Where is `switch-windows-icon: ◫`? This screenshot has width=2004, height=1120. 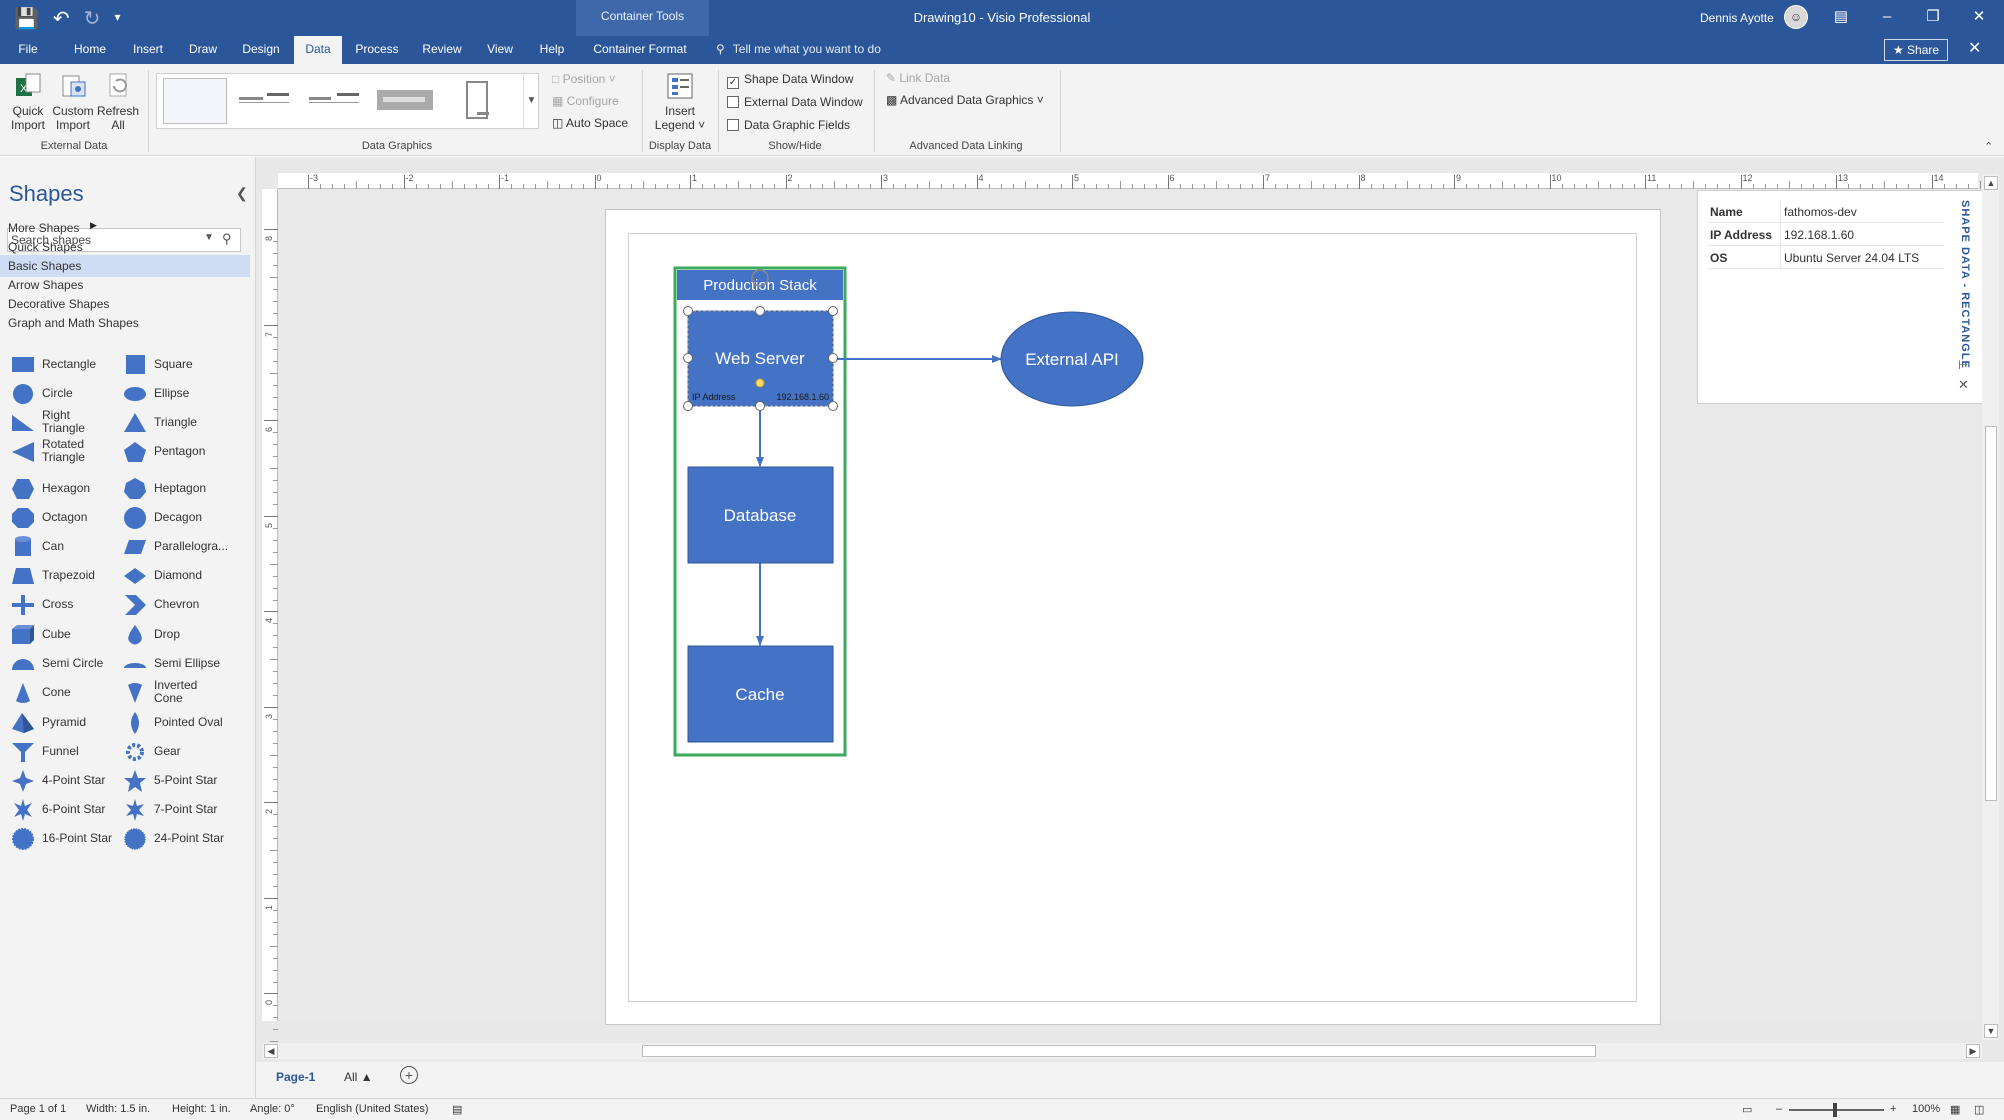
switch-windows-icon: ◫ is located at coordinates (1979, 1109).